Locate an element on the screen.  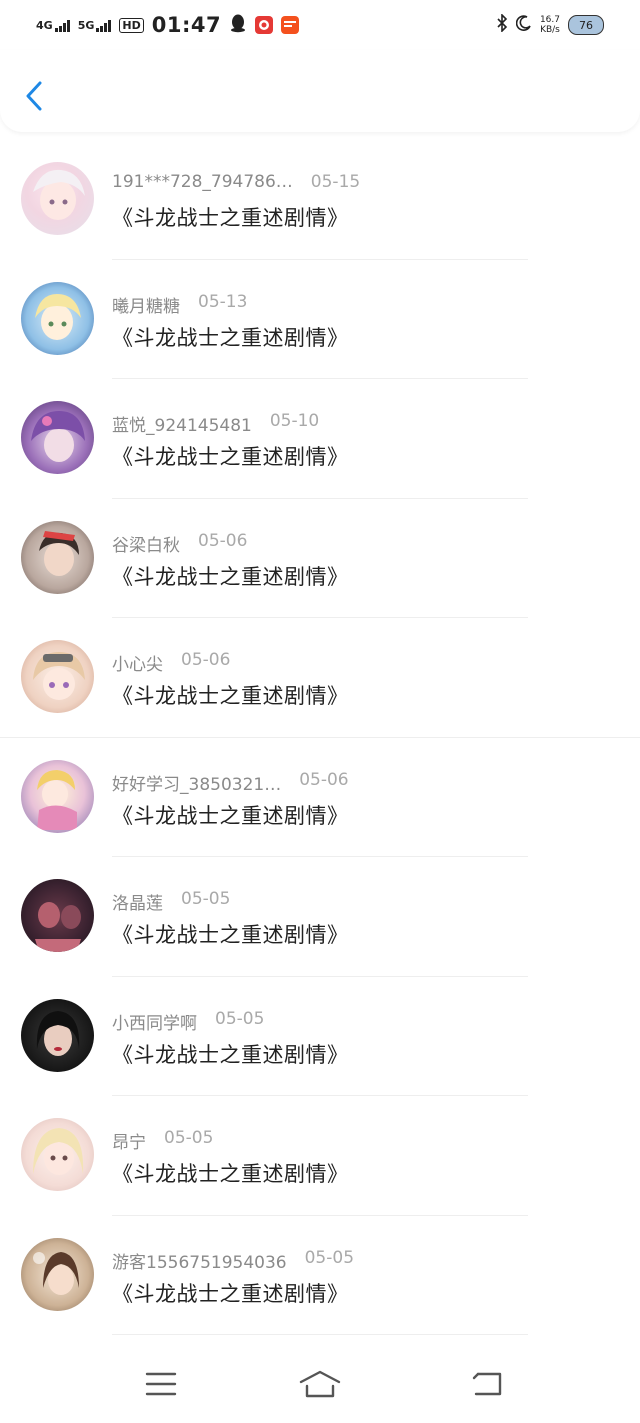
list-item: 曦月糖糖 05-13 《斗龙战士之重述剧情》 is located at coordinates (320, 319).